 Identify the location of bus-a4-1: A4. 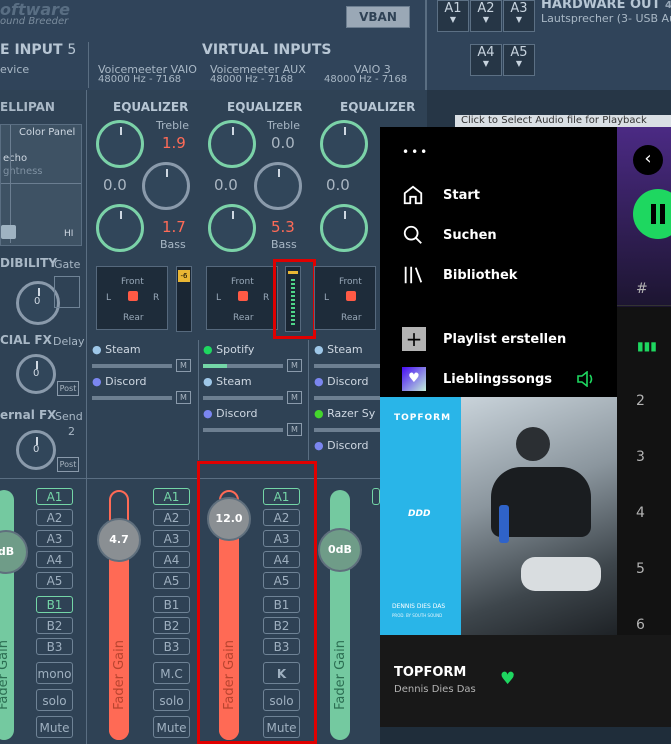
(171, 559).